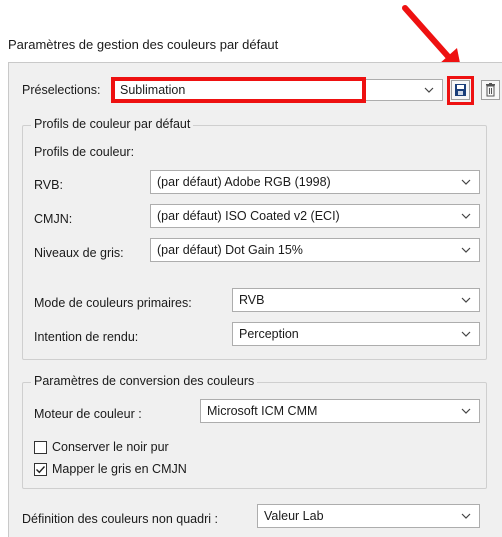 The height and width of the screenshot is (537, 502). Describe the element at coordinates (356, 334) in the screenshot. I see `rendering-intent-select: Perception` at that location.